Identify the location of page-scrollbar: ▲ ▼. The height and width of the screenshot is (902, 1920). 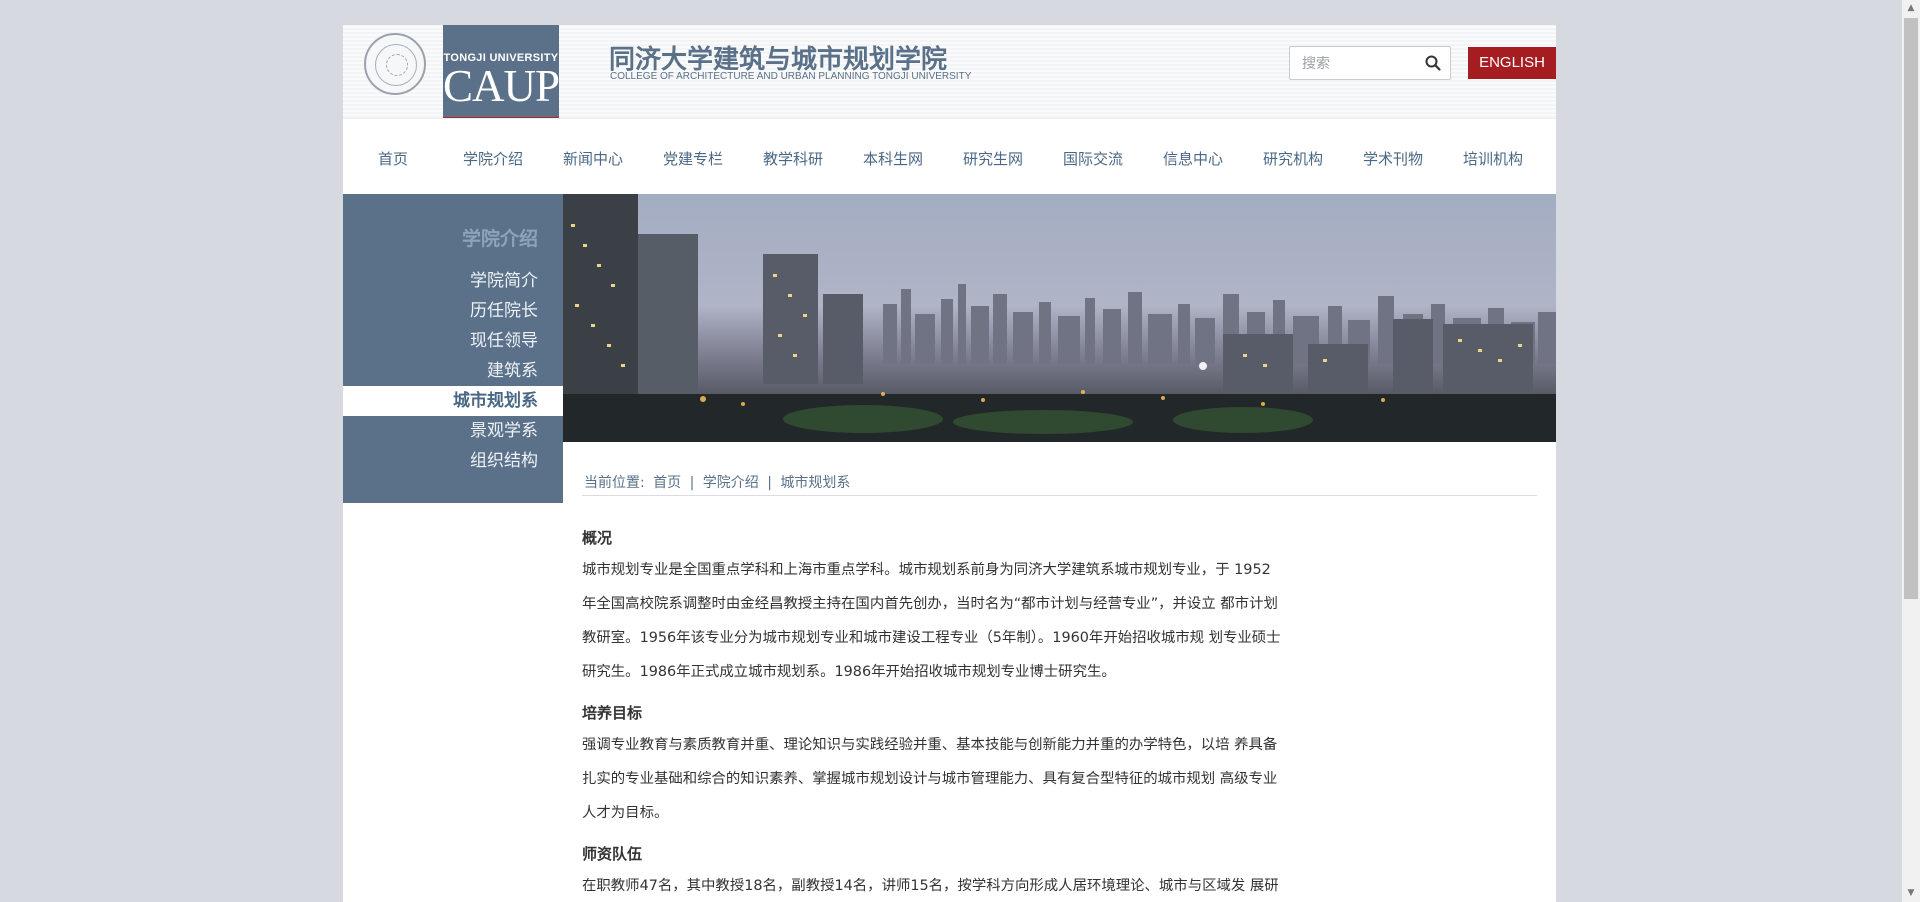
(1911, 451).